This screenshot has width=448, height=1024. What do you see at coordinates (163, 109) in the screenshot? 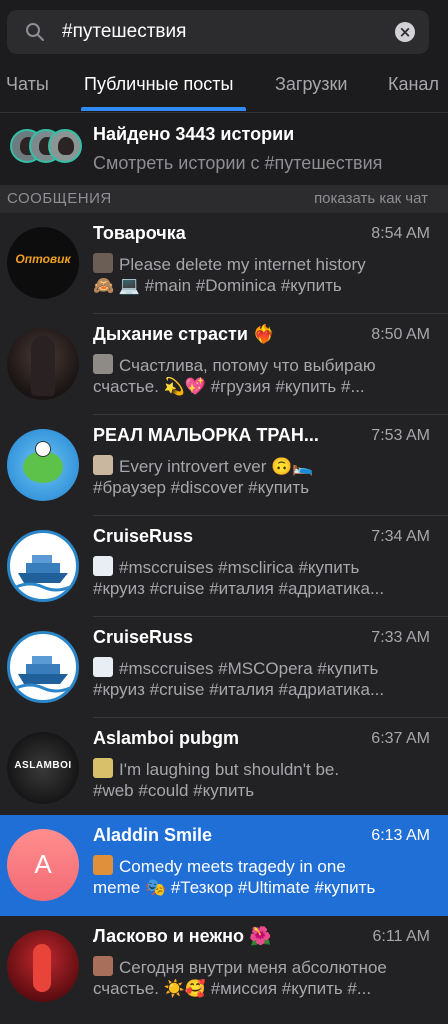
I see `active-tab-indicator` at bounding box center [163, 109].